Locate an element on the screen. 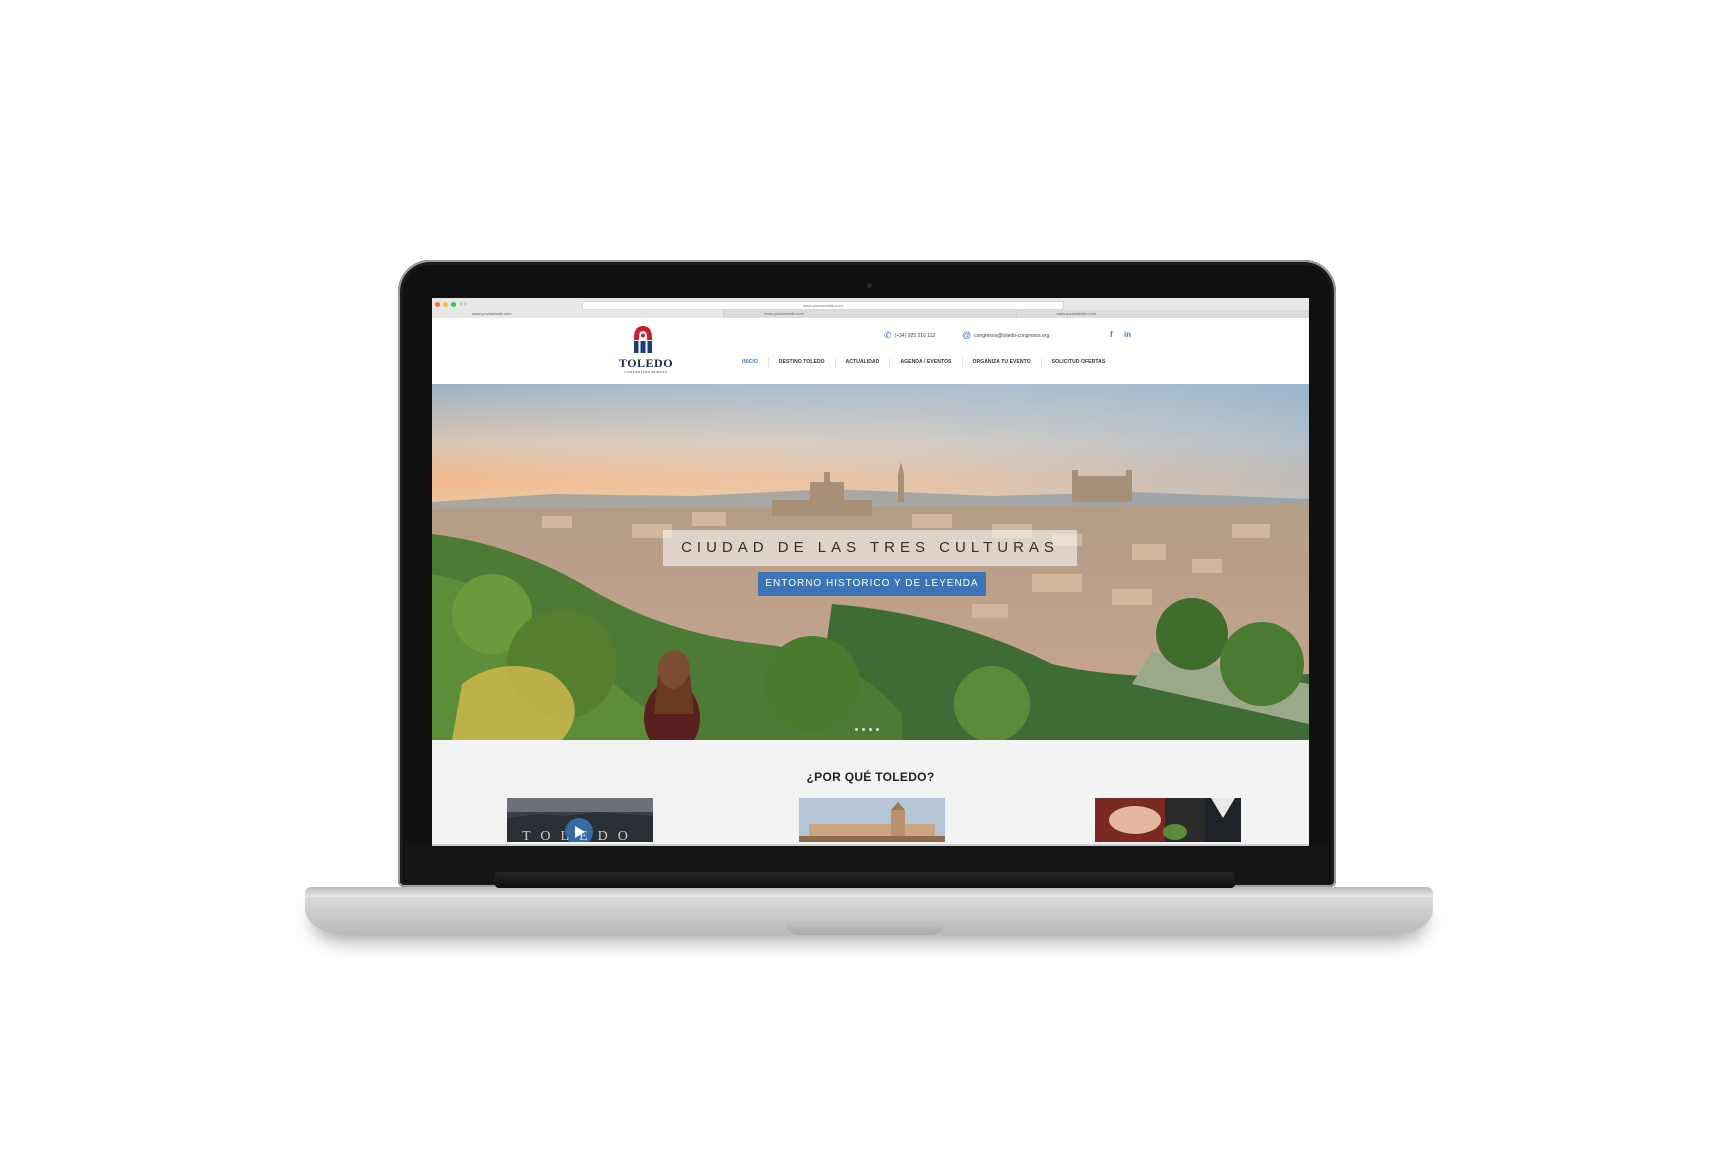  phone-icon: ✆ is located at coordinates (888, 335).